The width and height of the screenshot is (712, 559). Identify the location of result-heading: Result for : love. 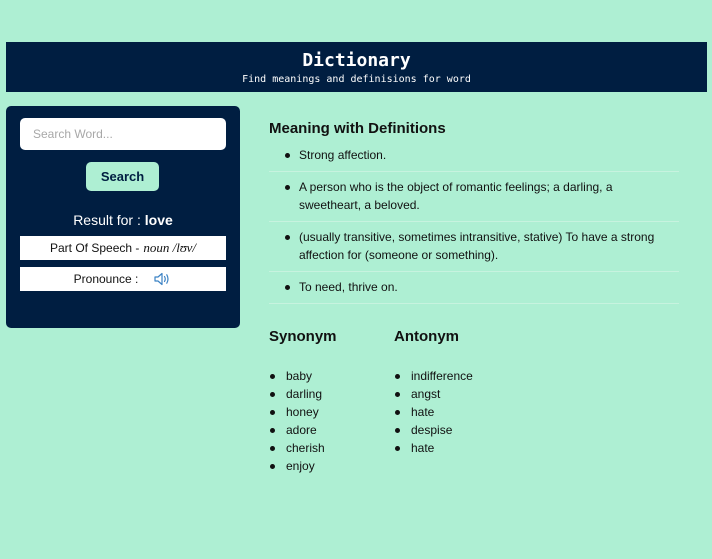
(123, 220).